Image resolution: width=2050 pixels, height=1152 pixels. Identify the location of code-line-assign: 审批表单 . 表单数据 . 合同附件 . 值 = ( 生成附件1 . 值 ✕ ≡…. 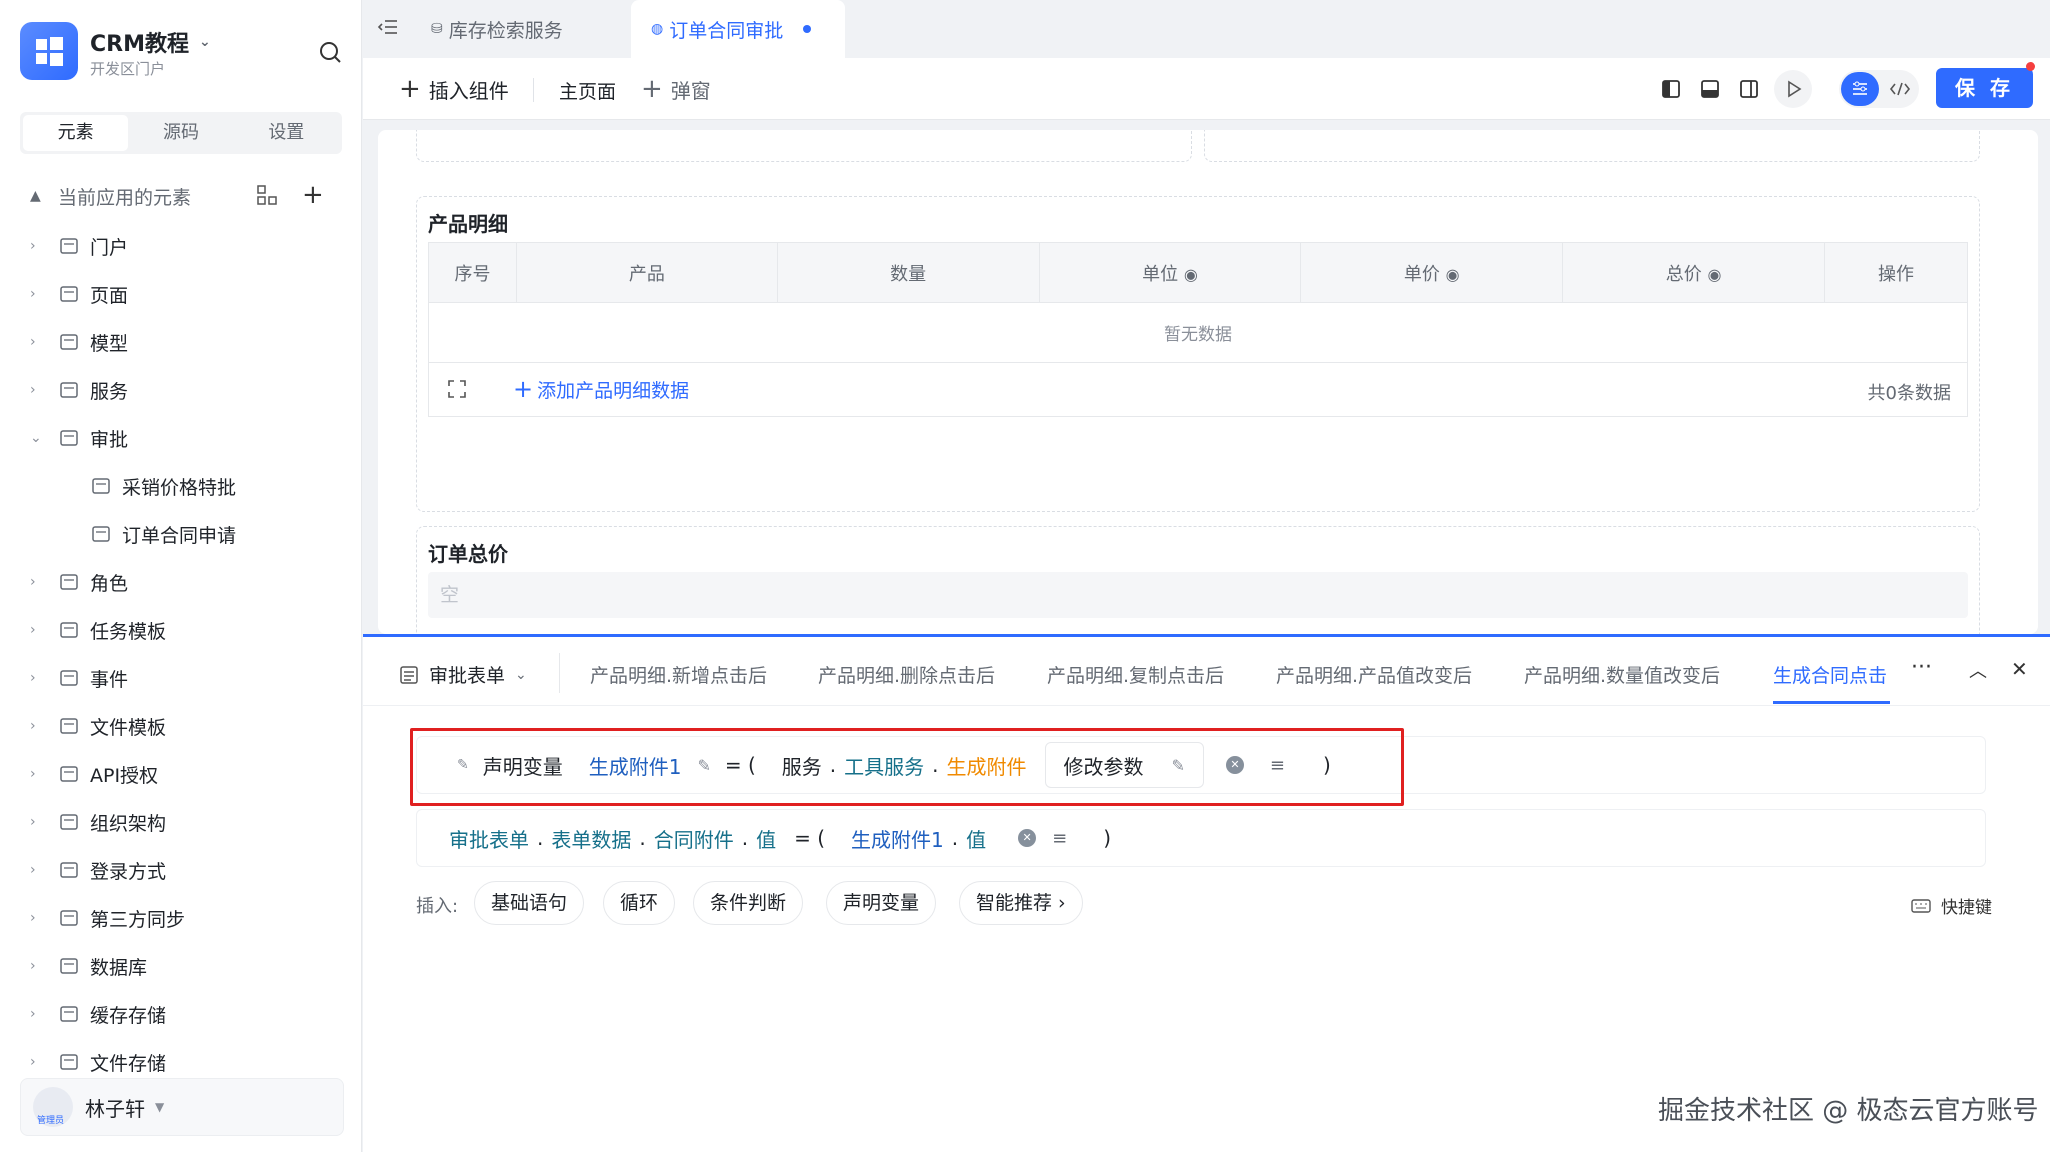
(1201, 838).